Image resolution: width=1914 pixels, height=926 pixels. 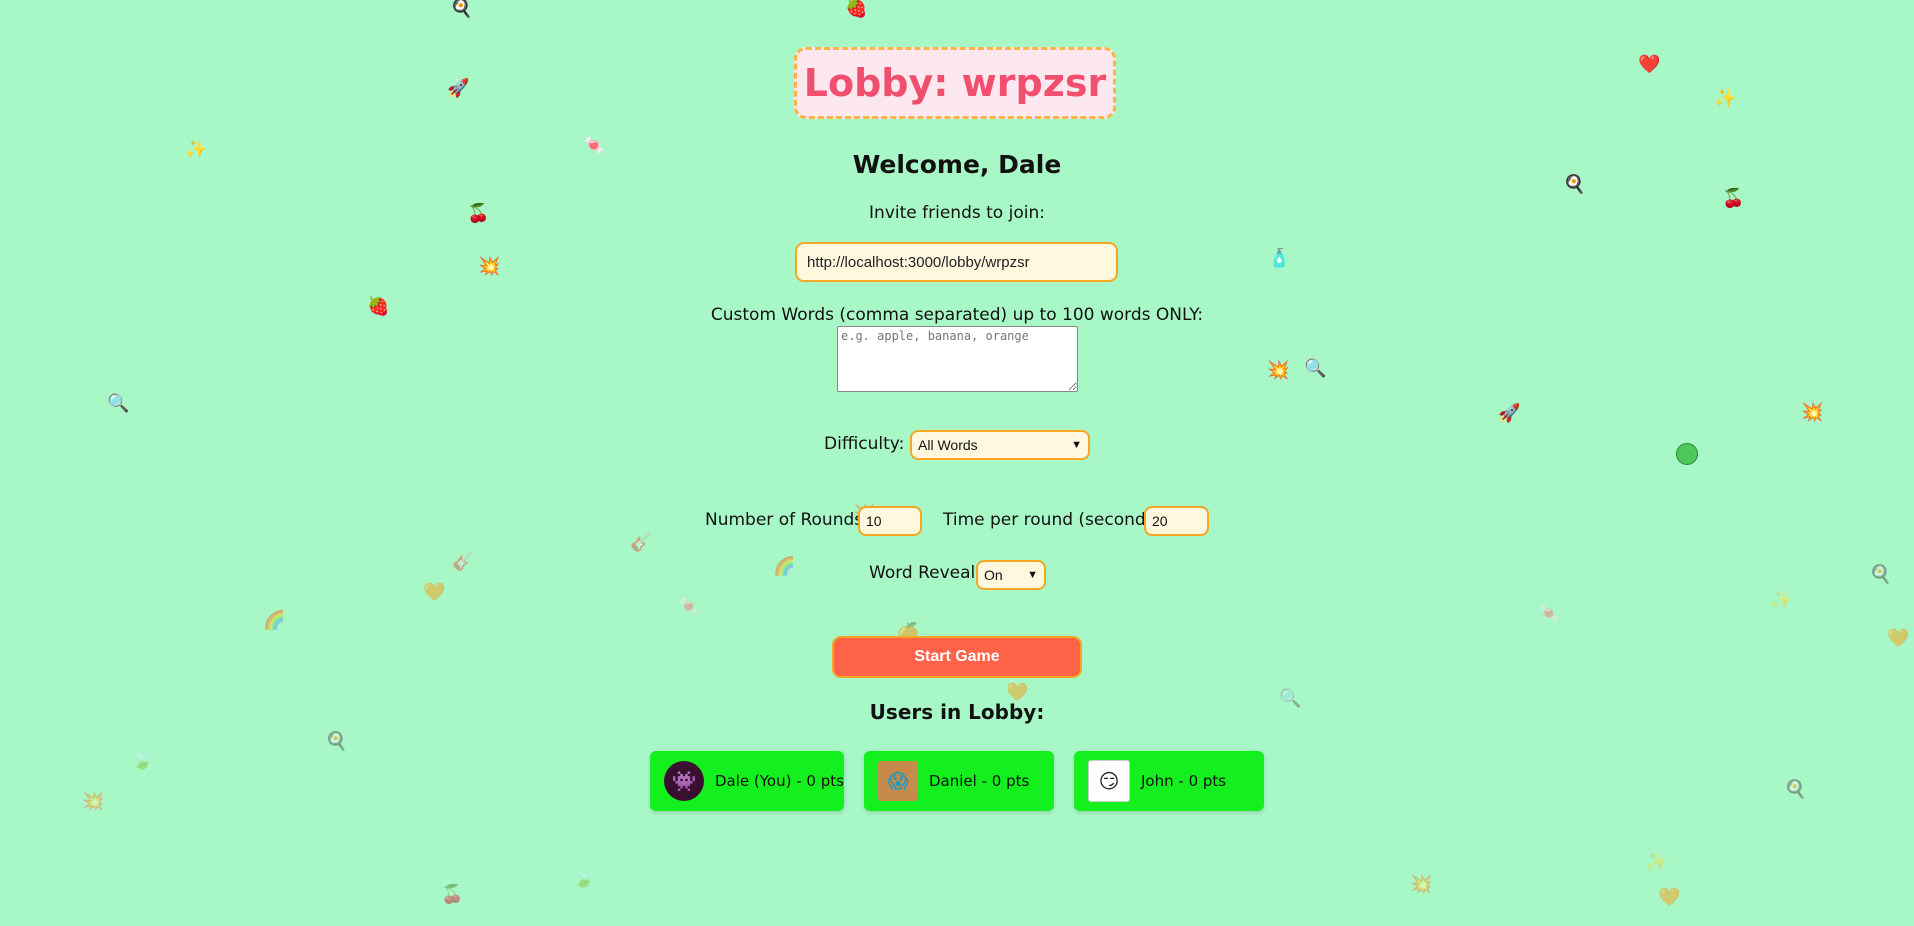 What do you see at coordinates (1160, 521) in the screenshot?
I see `time-per-round-value: 20` at bounding box center [1160, 521].